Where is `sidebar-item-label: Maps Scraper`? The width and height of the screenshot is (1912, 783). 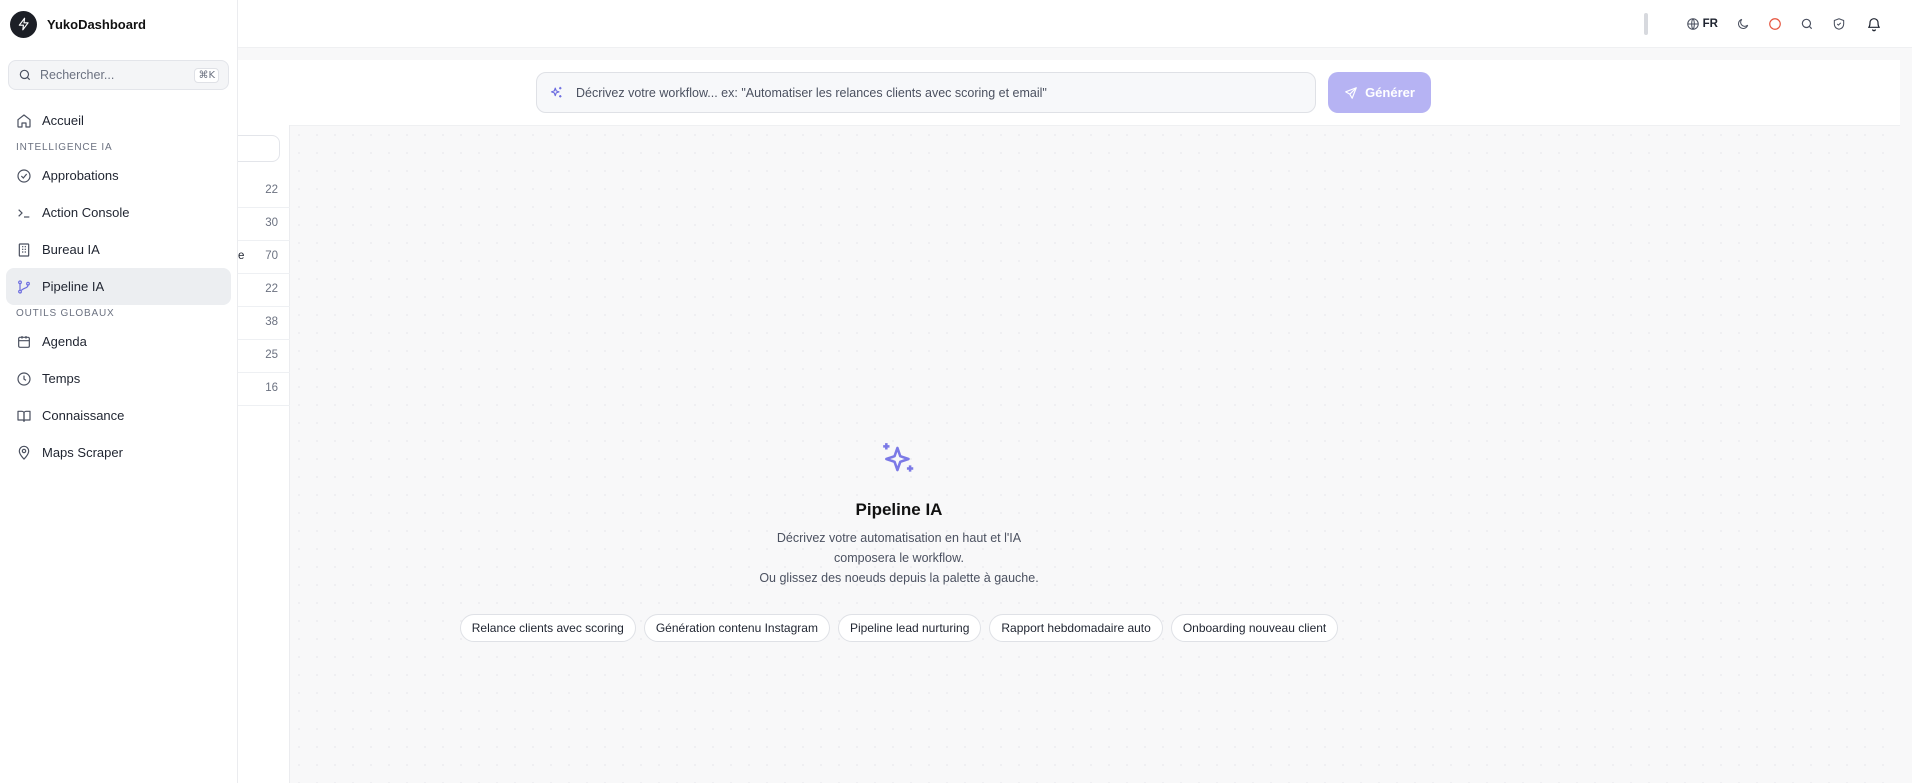
sidebar-item-label: Maps Scraper is located at coordinates (82, 452).